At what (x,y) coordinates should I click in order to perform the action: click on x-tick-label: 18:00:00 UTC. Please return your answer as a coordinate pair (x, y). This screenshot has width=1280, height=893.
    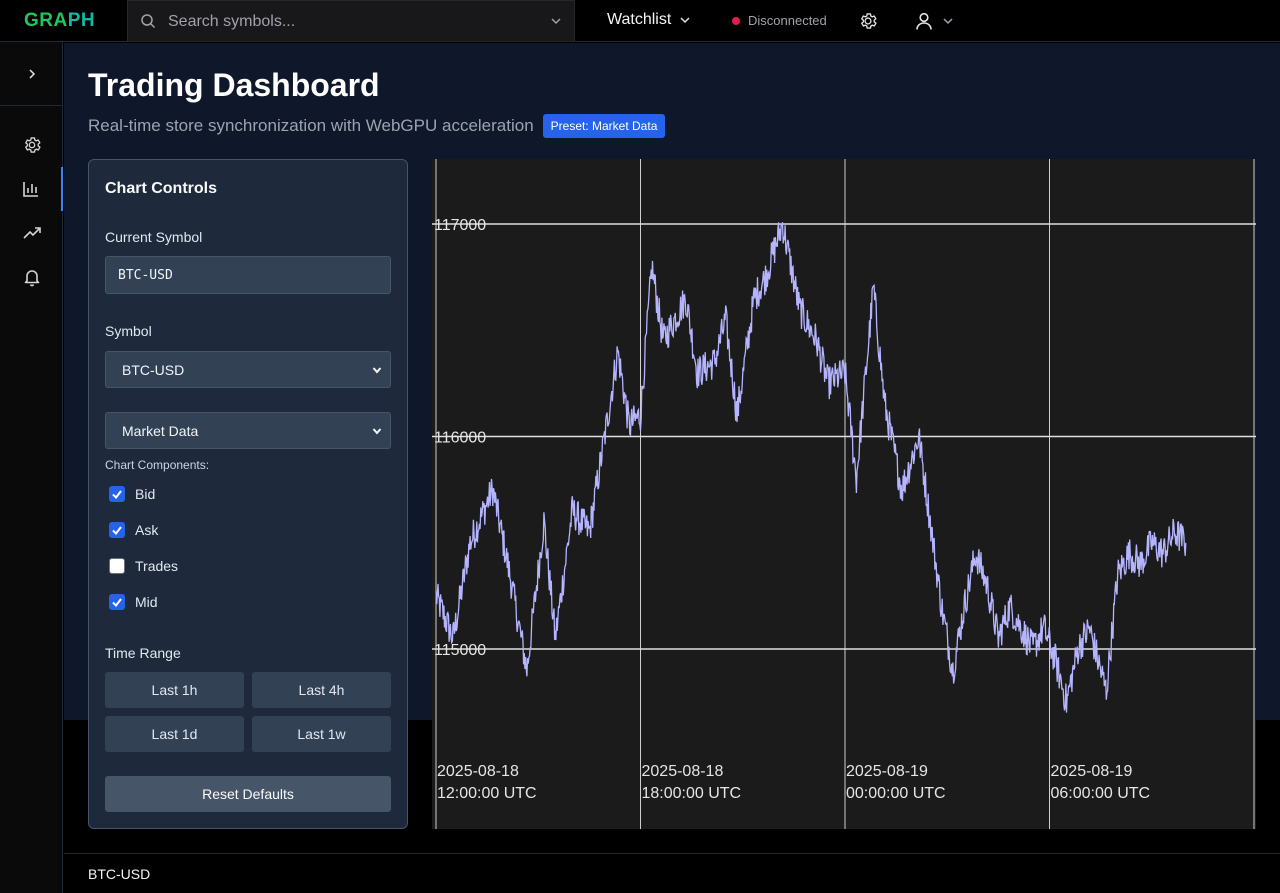
    Looking at the image, I should click on (692, 793).